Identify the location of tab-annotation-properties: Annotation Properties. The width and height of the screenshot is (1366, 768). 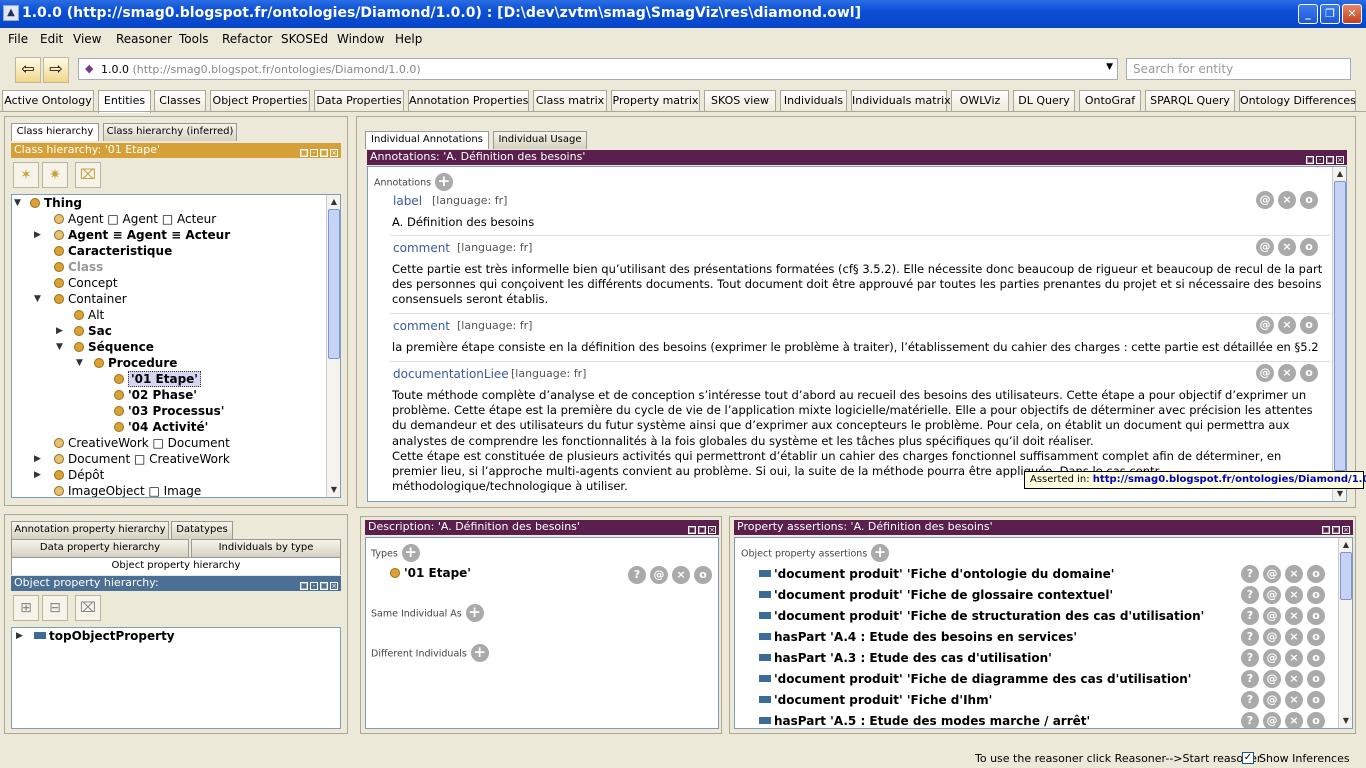
(468, 101).